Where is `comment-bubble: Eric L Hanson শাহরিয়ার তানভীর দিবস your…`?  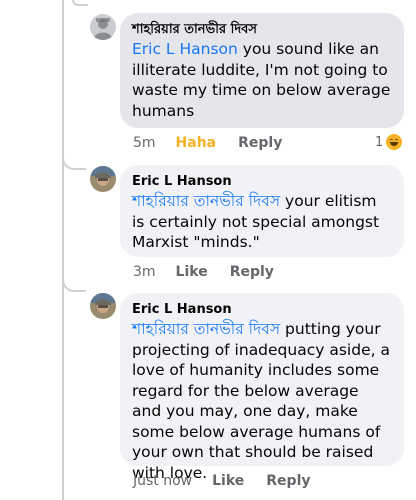
comment-bubble: Eric L Hanson শাহরিয়ার তানভীর দিবস your… is located at coordinates (262, 211).